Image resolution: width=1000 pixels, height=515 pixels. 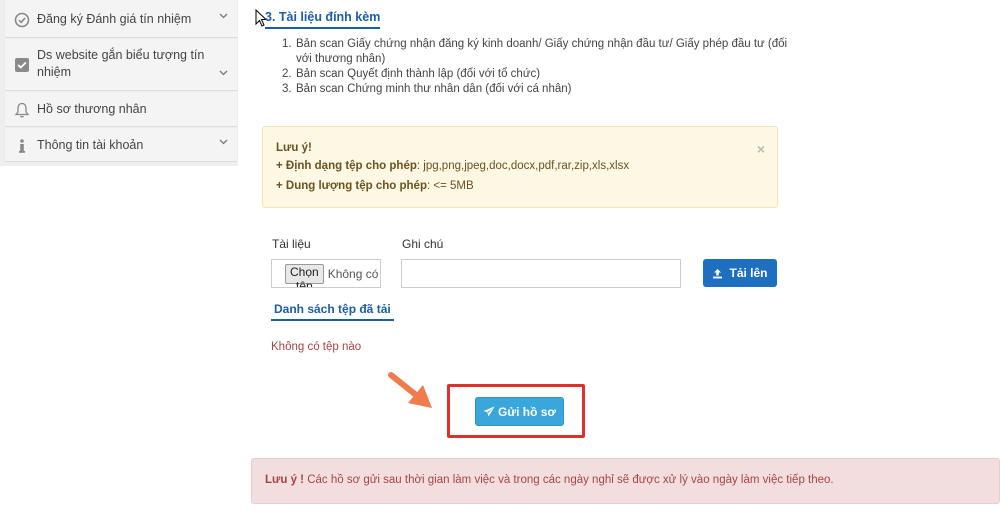 What do you see at coordinates (114, 19) in the screenshot?
I see `sidebar-item-label: Đăng ký Đánh giá tín nhiệm` at bounding box center [114, 19].